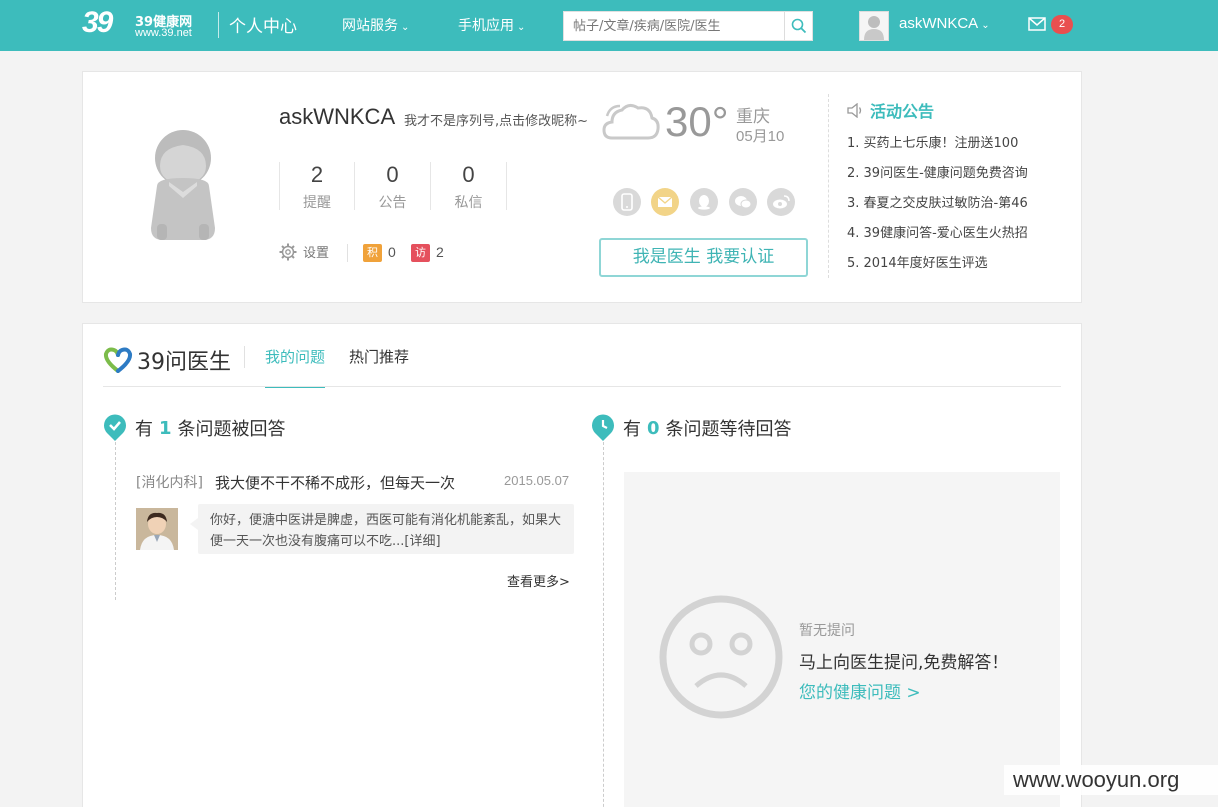  Describe the element at coordinates (653, 428) in the screenshot. I see `waiting-count: 0` at that location.